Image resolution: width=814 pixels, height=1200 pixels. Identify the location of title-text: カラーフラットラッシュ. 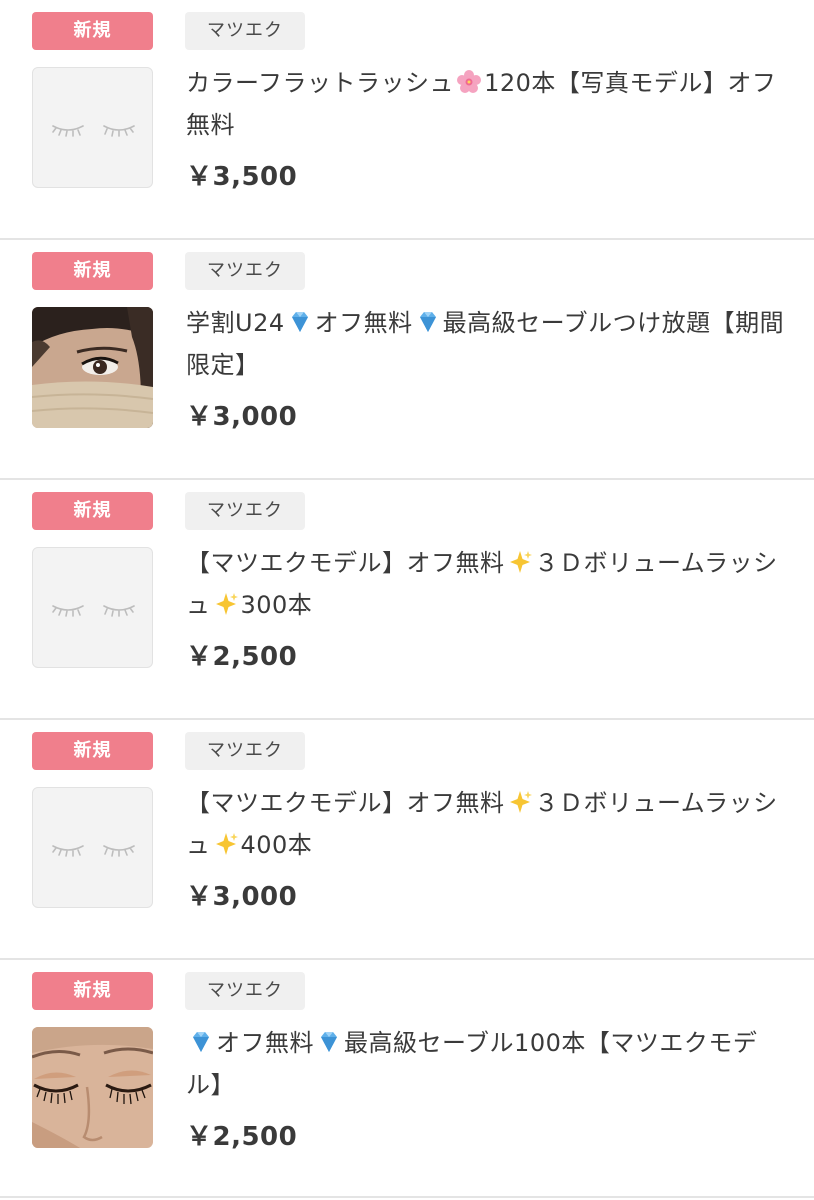
(320, 83).